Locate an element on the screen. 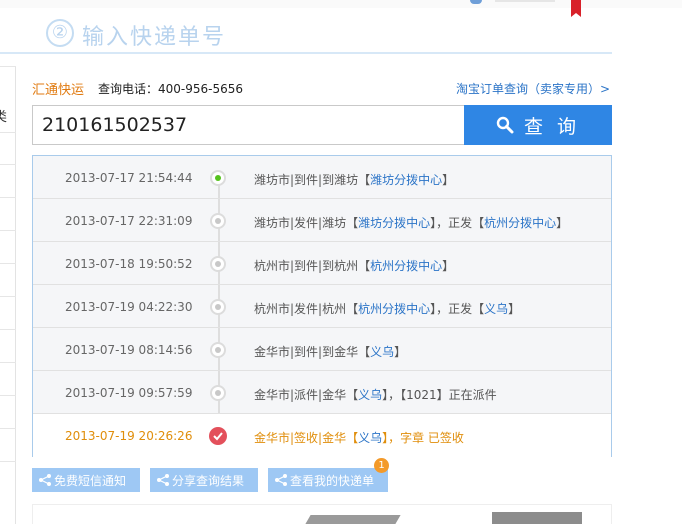  share-result-button: 分享查询结果 is located at coordinates (204, 480).